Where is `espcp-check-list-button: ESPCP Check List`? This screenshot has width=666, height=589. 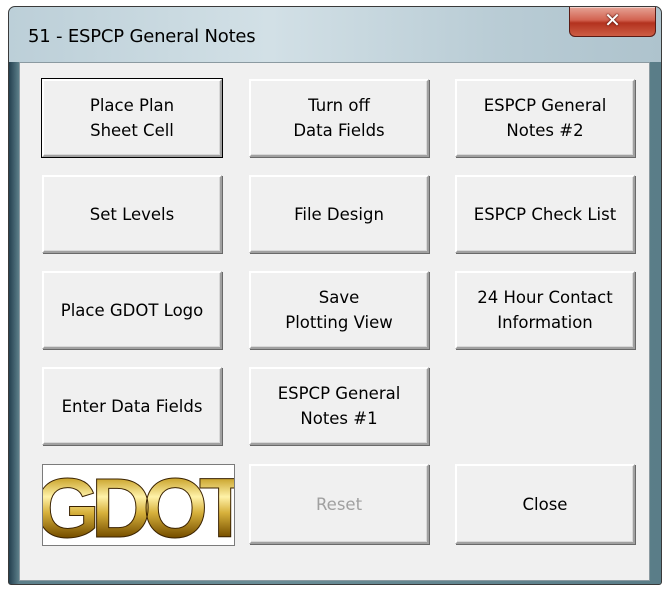 espcp-check-list-button: ESPCP Check List is located at coordinates (545, 214).